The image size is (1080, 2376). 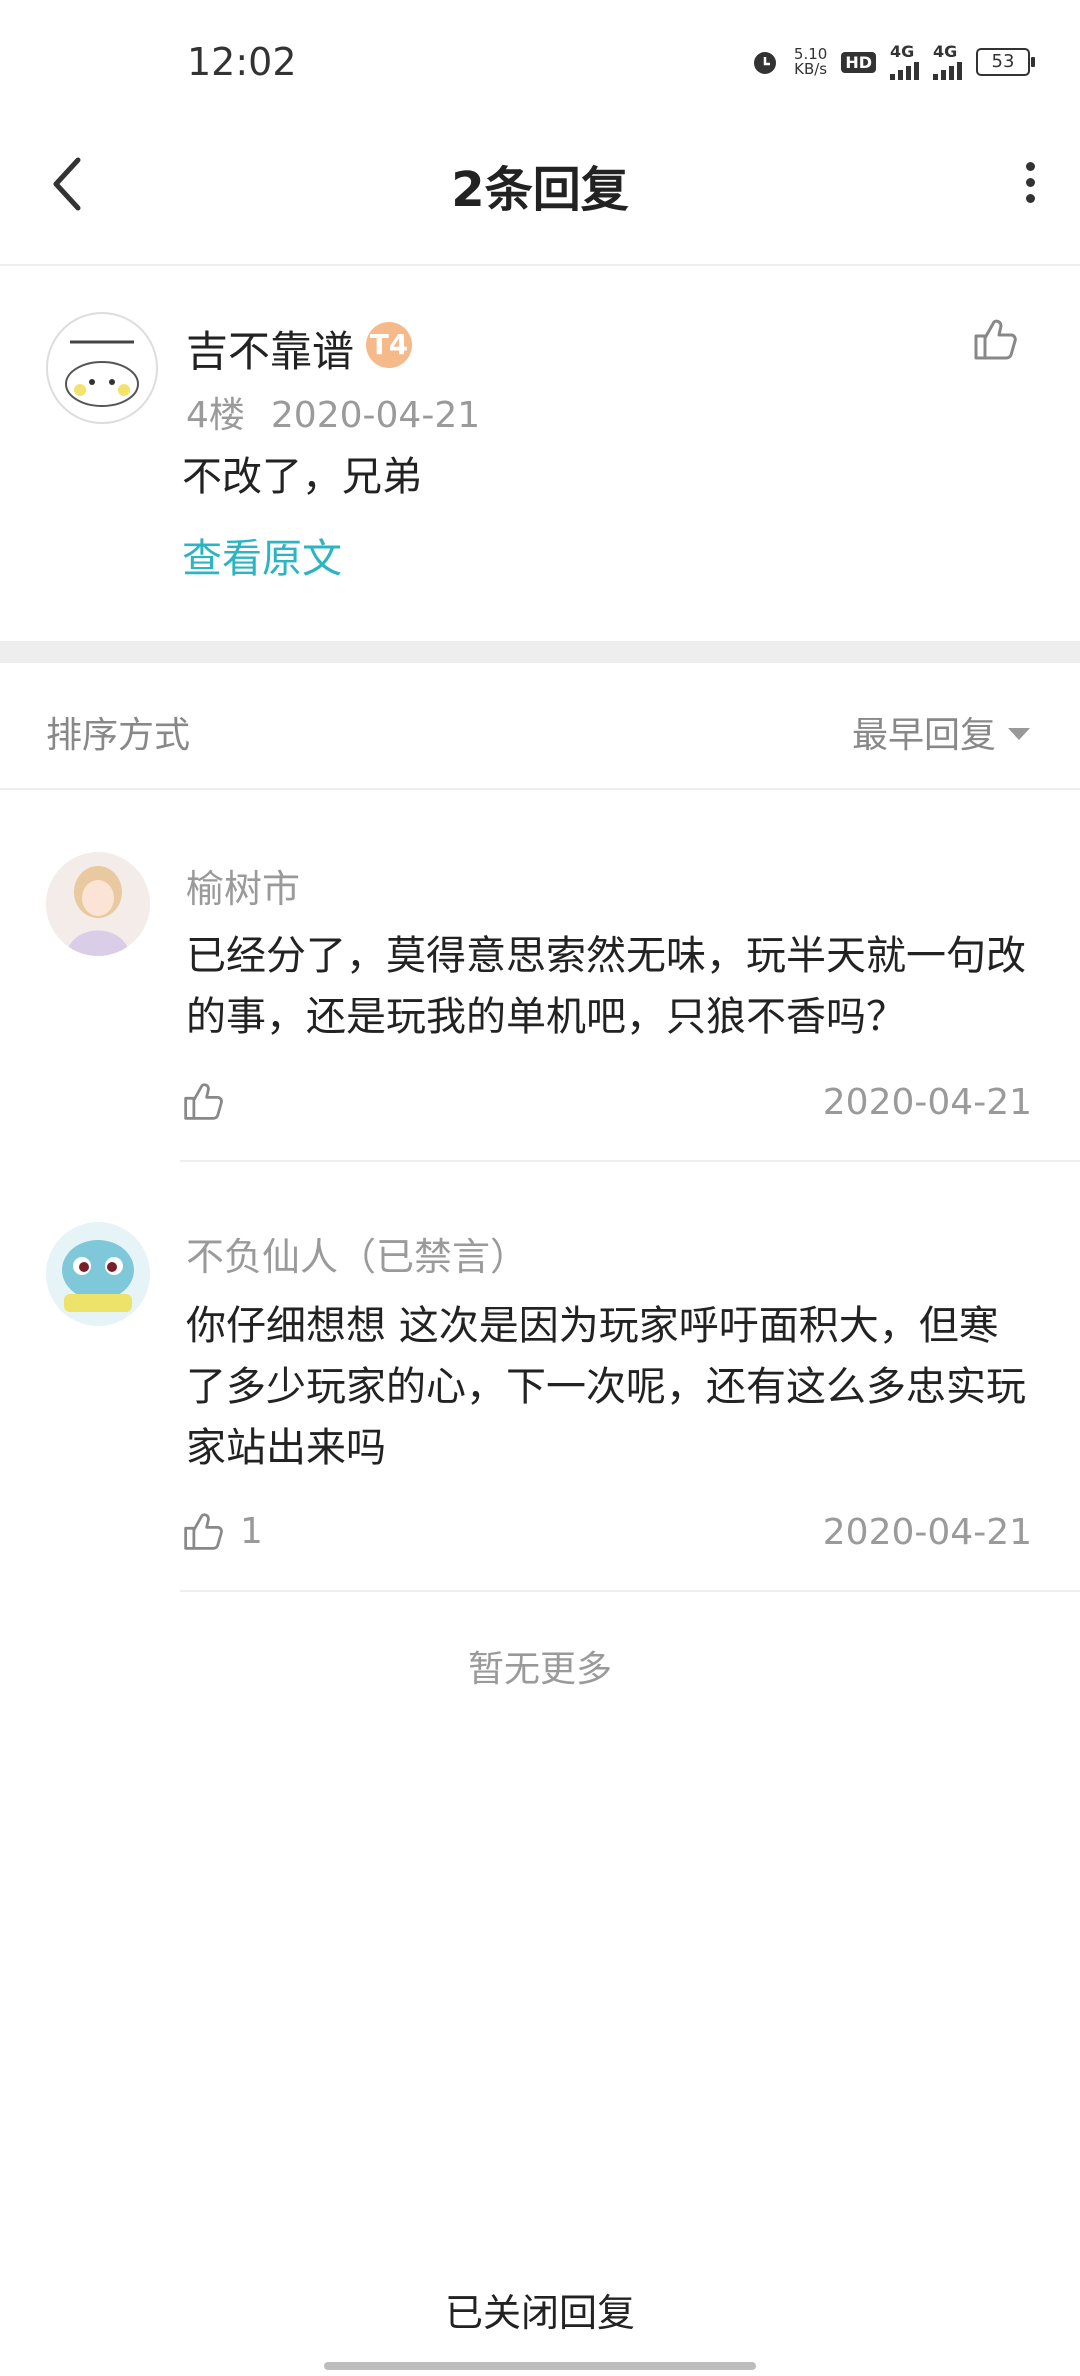 What do you see at coordinates (923, 735) in the screenshot?
I see `sort-value: 最早回复` at bounding box center [923, 735].